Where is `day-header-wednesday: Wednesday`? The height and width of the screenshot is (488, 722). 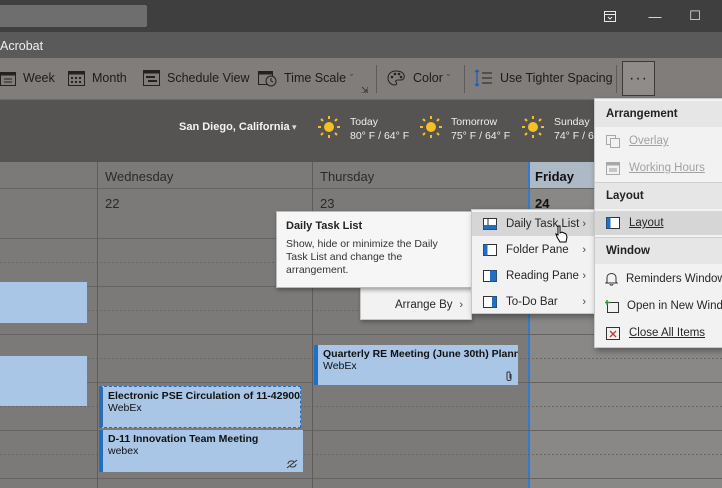 day-header-wednesday: Wednesday is located at coordinates (139, 176).